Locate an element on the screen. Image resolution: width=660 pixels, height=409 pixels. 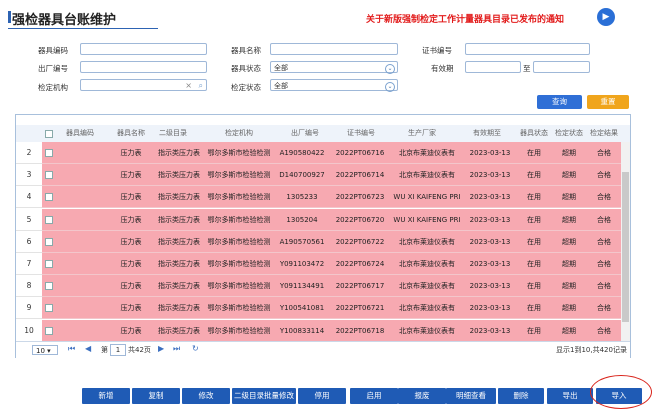
cell-cert: 2022PT06717 is located at coordinates (360, 286).